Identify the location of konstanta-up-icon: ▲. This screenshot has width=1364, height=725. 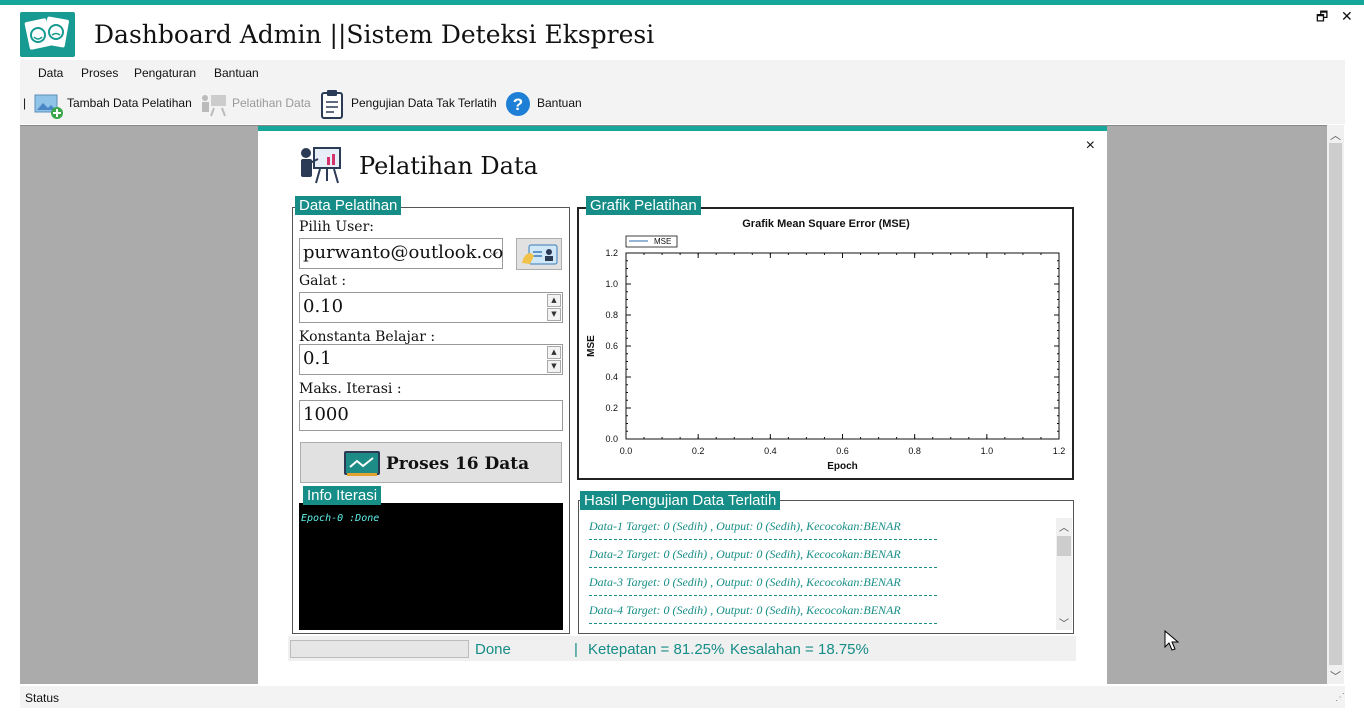
(554, 352).